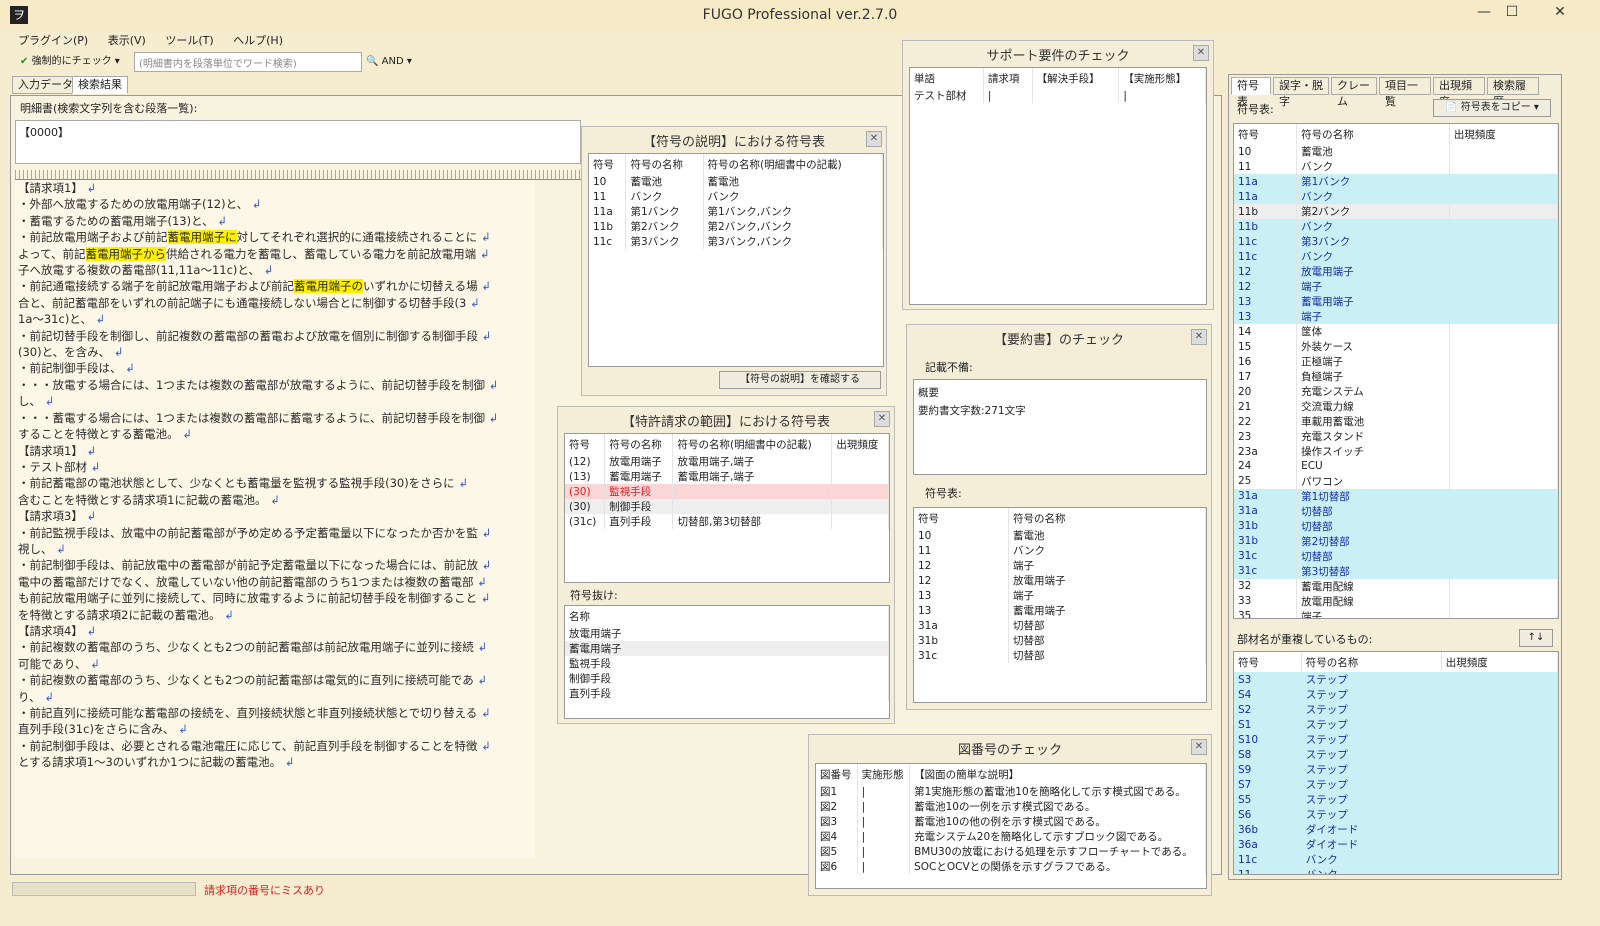  What do you see at coordinates (1058, 186) in the screenshot?
I see `support-table: 単語 請求項 【解決手段】 【実施形態】 テスト部材 | |` at bounding box center [1058, 186].